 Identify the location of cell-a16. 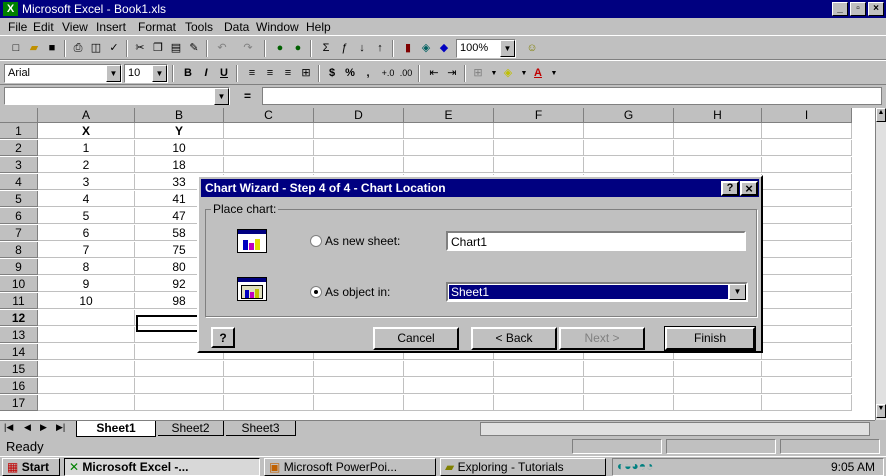
(86, 386).